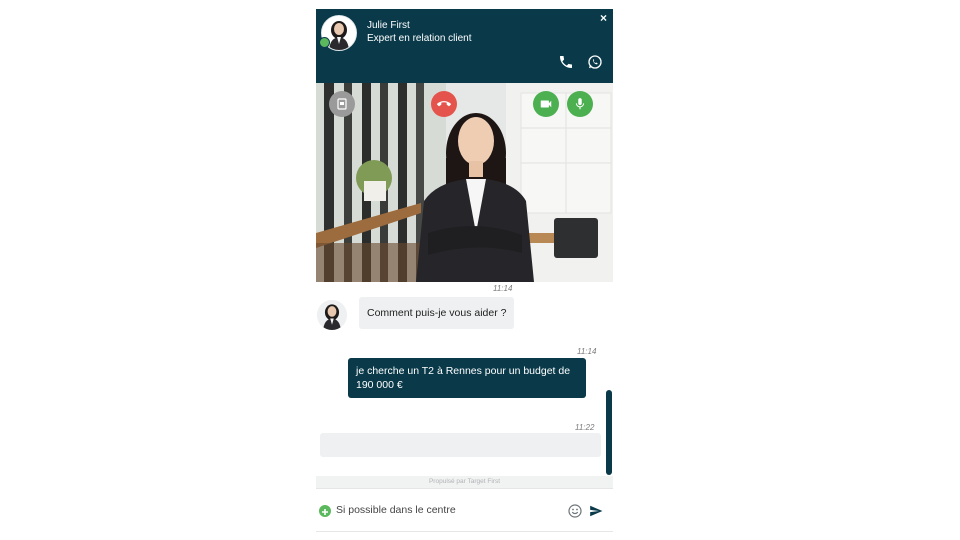 The image size is (960, 540). Describe the element at coordinates (595, 62) in the screenshot. I see `whatsapp-icon` at that location.